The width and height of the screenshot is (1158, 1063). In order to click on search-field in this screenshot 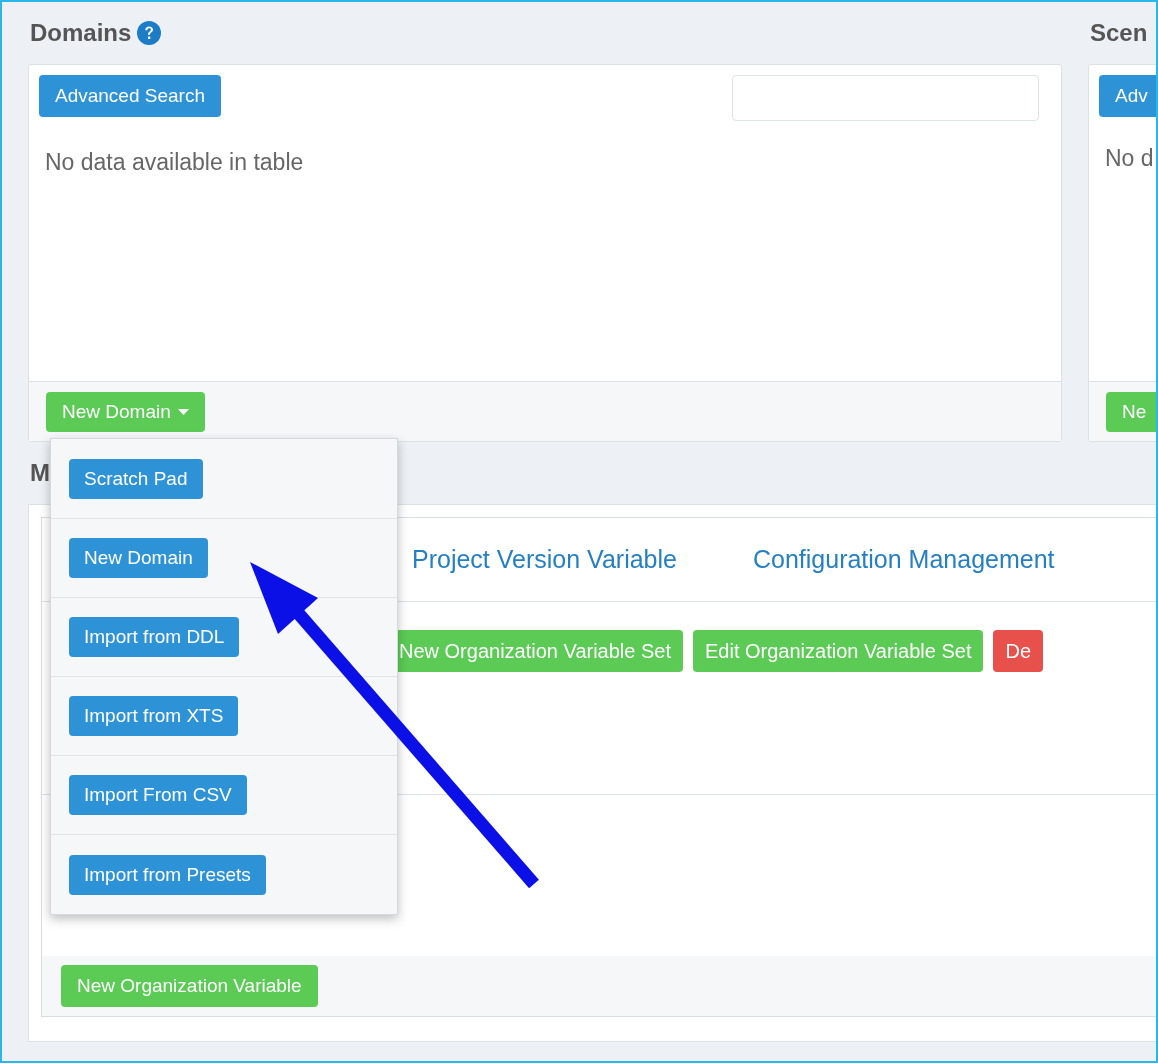, I will do `click(885, 98)`.